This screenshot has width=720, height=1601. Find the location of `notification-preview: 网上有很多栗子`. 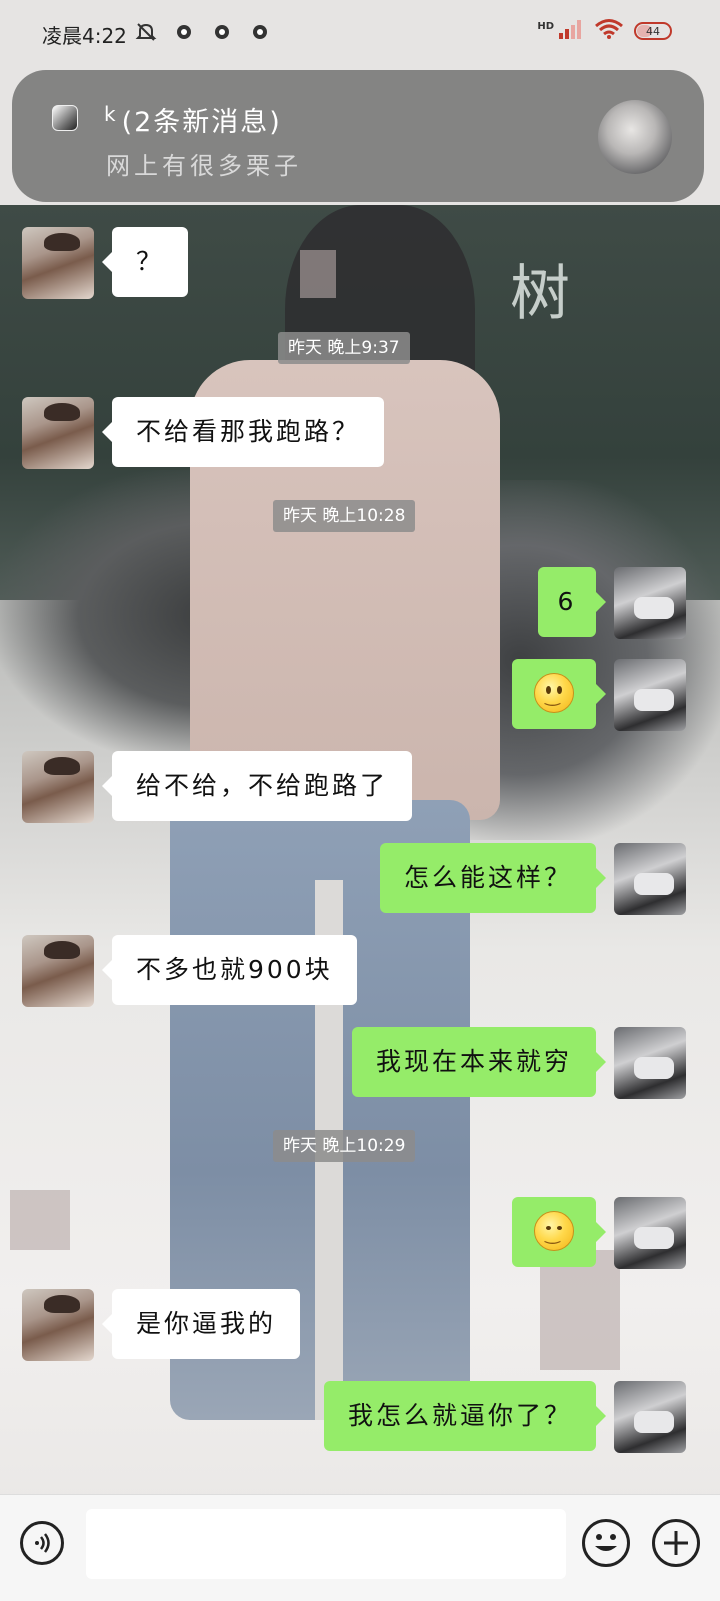

notification-preview: 网上有很多栗子 is located at coordinates (204, 166).